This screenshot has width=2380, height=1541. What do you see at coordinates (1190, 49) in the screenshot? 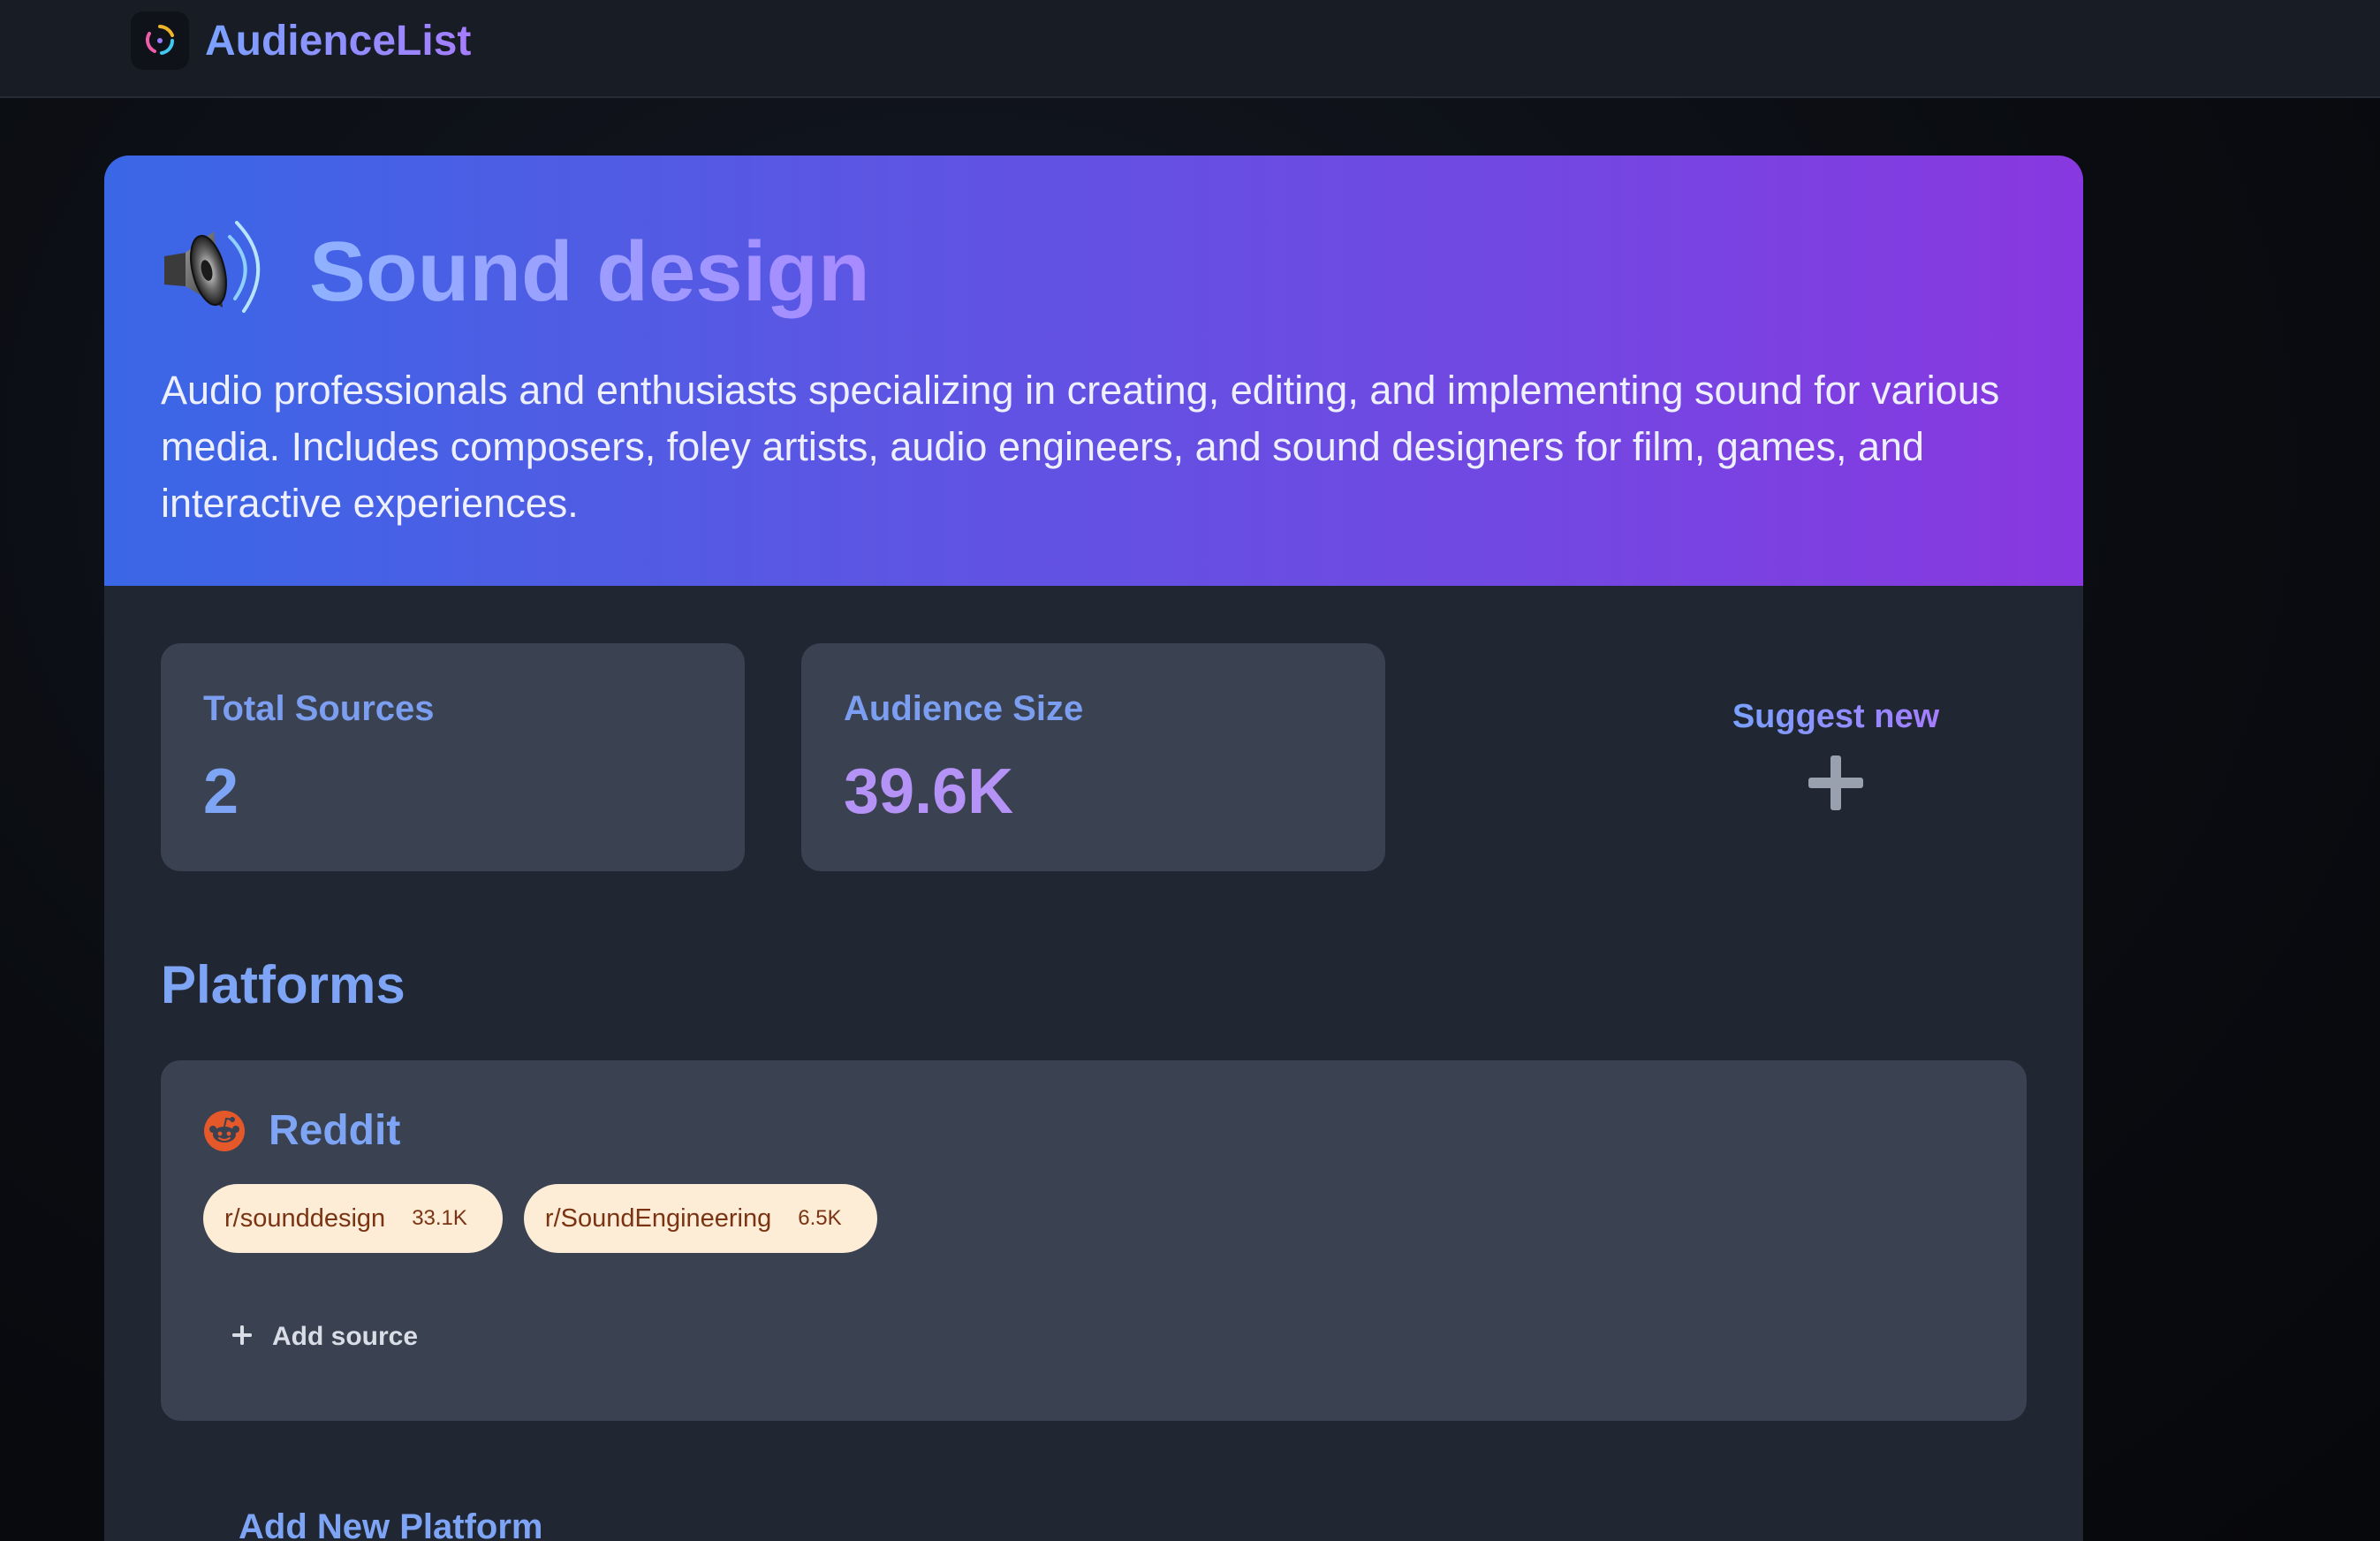
I see `top-bar: AudienceList` at bounding box center [1190, 49].